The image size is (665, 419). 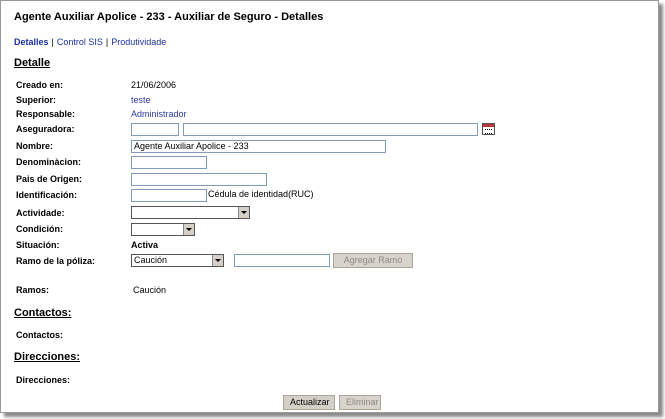 What do you see at coordinates (43, 380) in the screenshot?
I see `direcciones-label: Direcciones:` at bounding box center [43, 380].